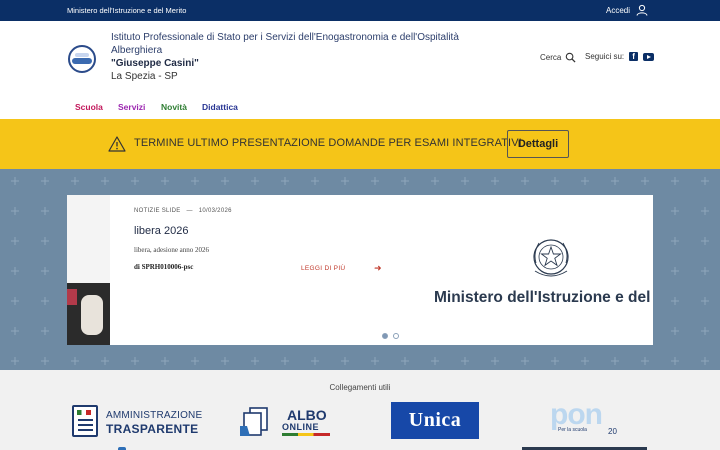  What do you see at coordinates (538, 144) in the screenshot?
I see `details-button: Dettagli` at bounding box center [538, 144].